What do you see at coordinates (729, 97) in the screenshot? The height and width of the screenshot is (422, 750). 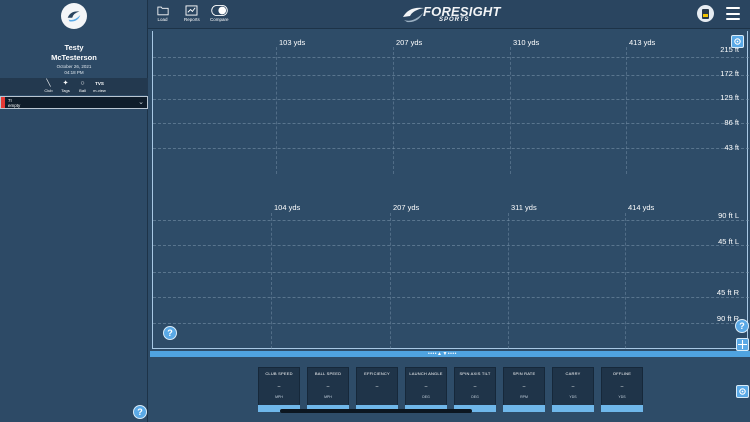 I see `height-label: 129 ft` at bounding box center [729, 97].